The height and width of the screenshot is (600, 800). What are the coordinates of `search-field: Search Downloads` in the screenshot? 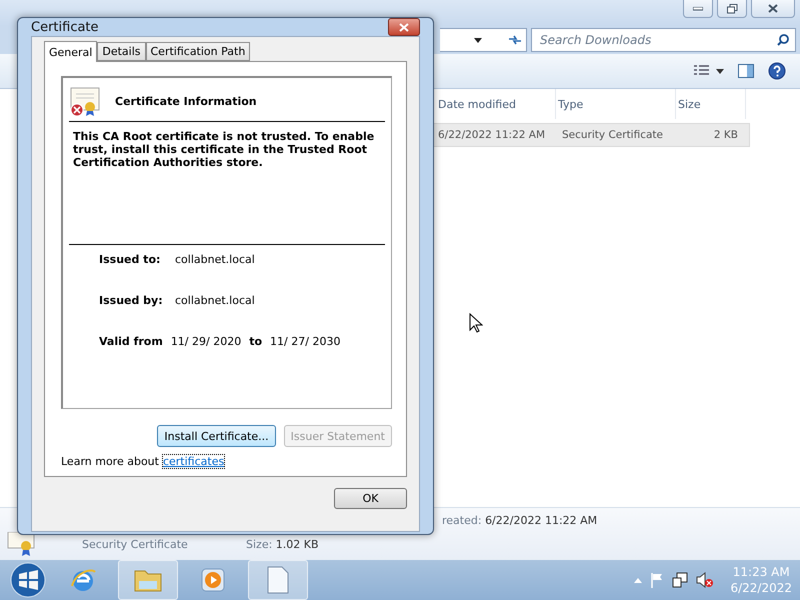 It's located at (663, 40).